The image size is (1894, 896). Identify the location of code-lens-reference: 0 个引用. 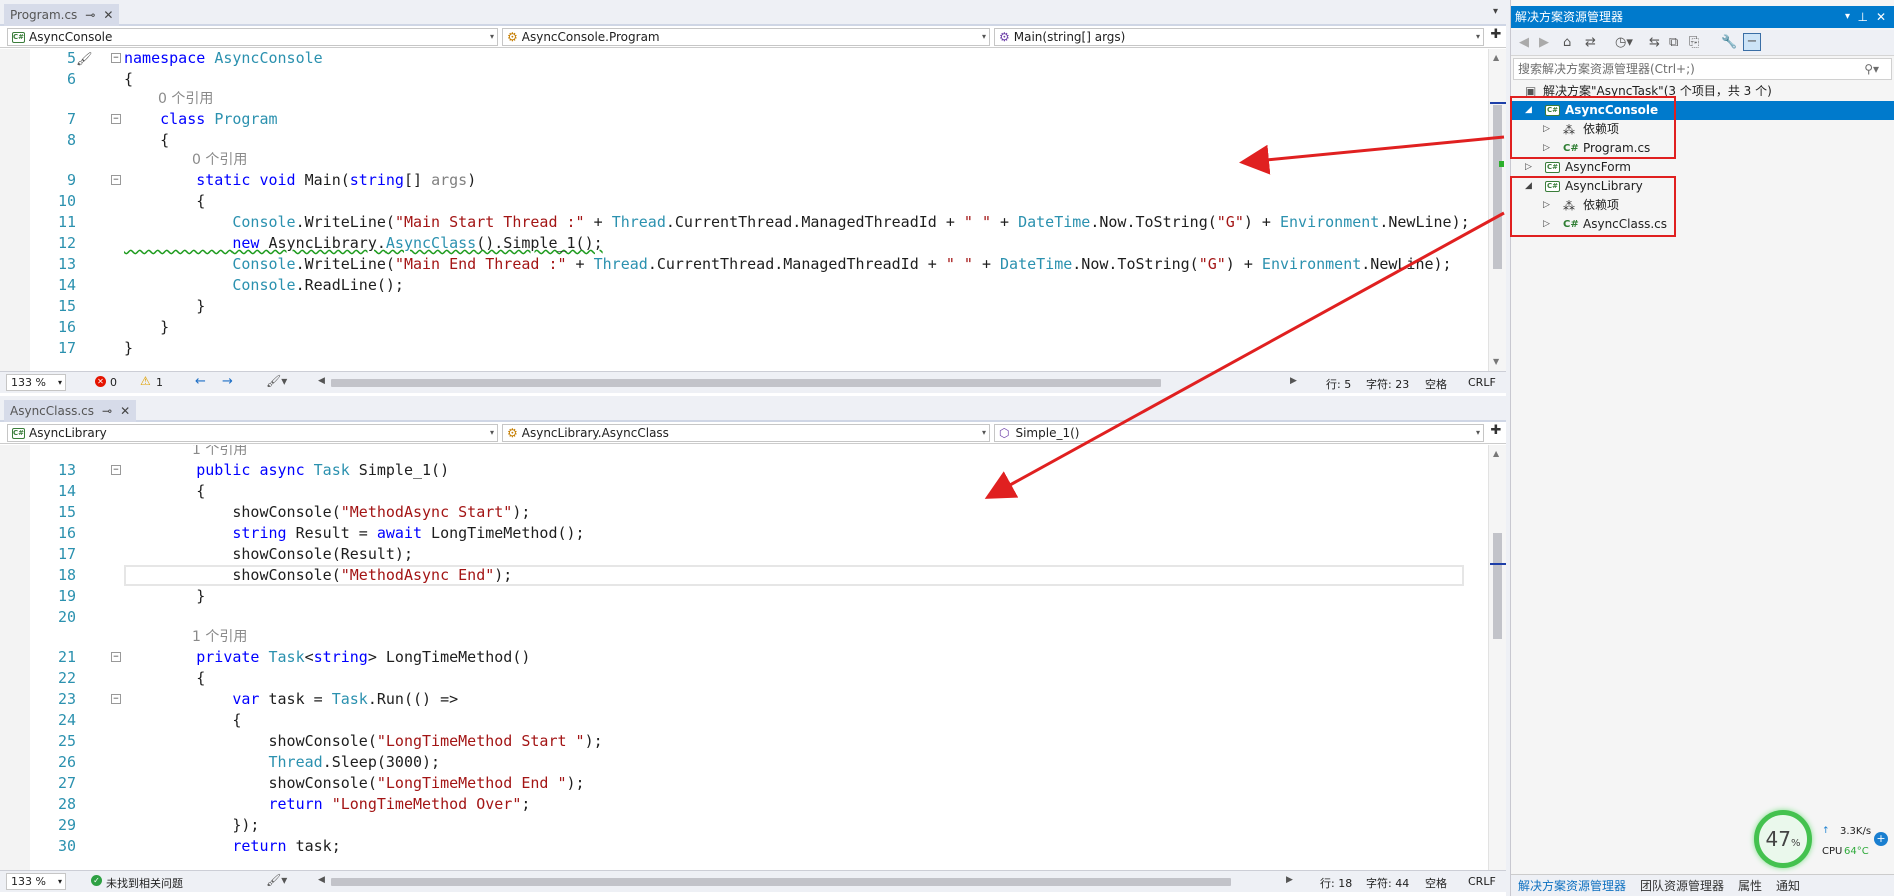
(743, 99).